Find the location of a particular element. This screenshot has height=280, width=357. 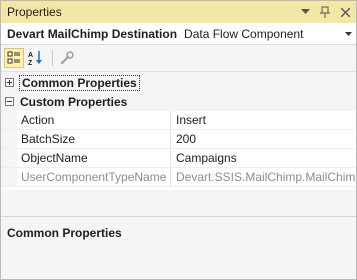

category-label: Common Properties is located at coordinates (79, 82).